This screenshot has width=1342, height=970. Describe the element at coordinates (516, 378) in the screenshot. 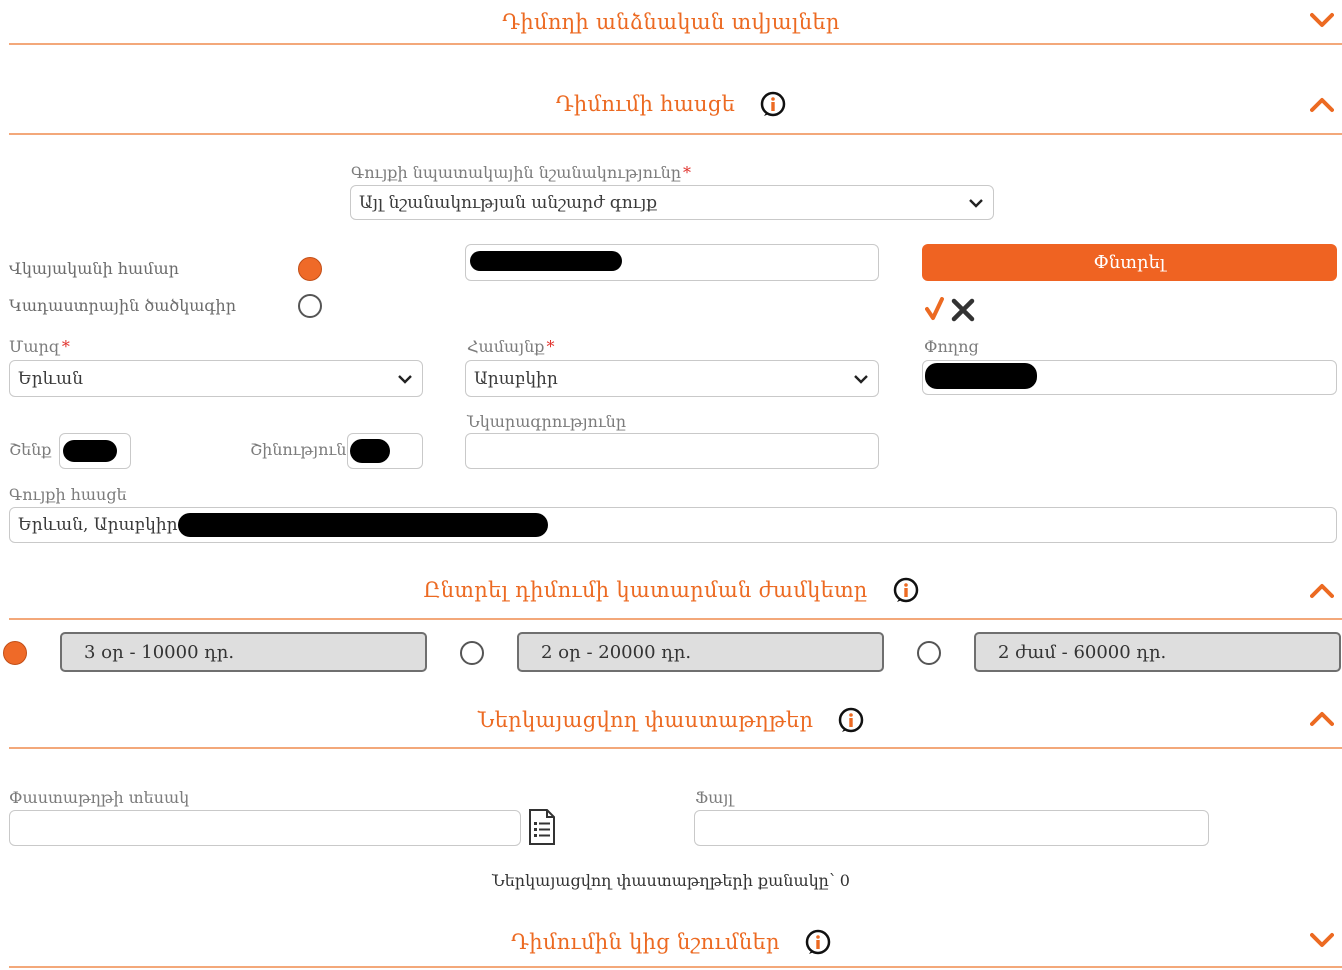

I see `community-value: Արաբկիր` at that location.